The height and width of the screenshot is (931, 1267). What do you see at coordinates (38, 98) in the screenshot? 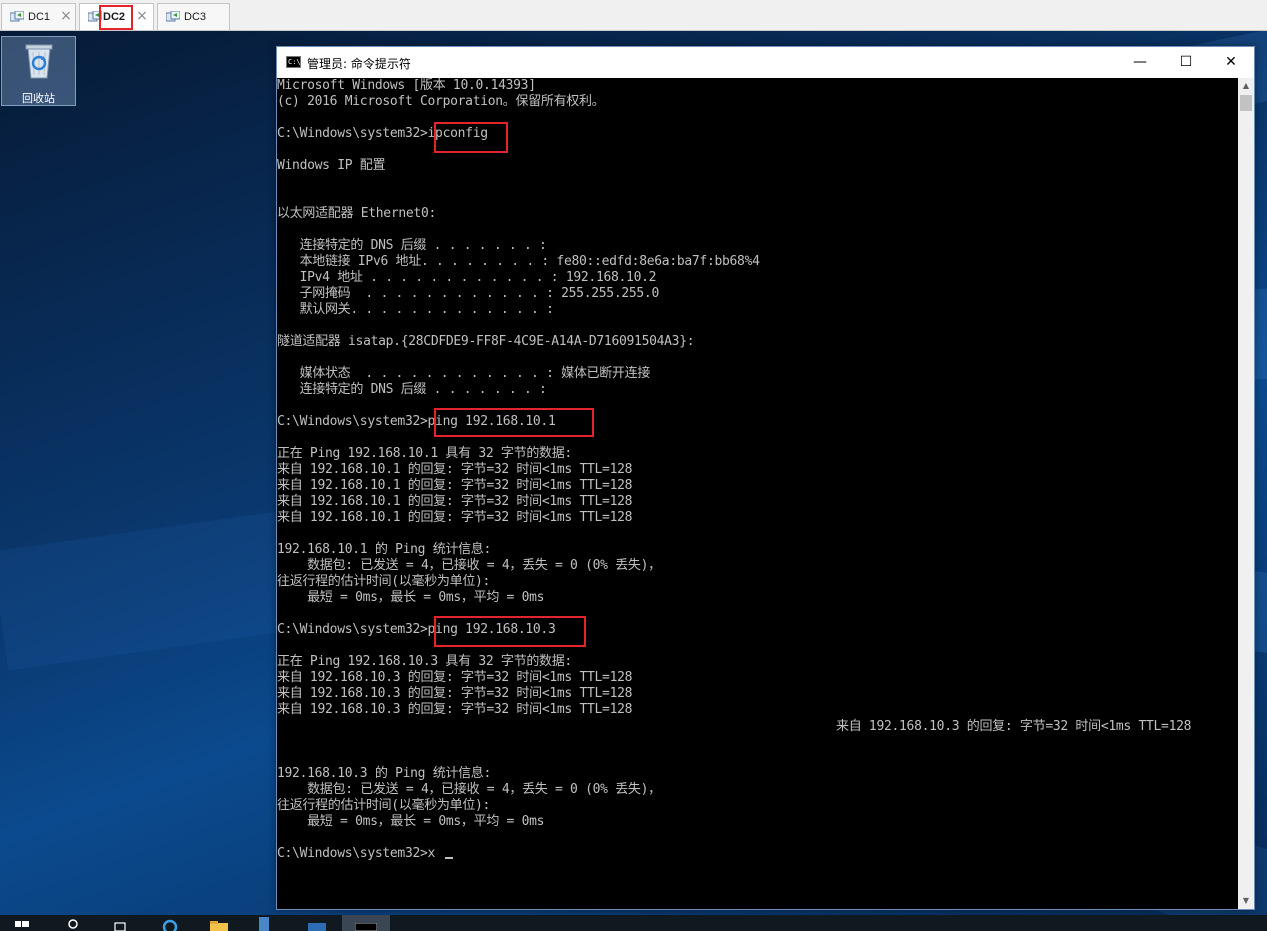
I see `recycle-bin-label: 回收站` at bounding box center [38, 98].